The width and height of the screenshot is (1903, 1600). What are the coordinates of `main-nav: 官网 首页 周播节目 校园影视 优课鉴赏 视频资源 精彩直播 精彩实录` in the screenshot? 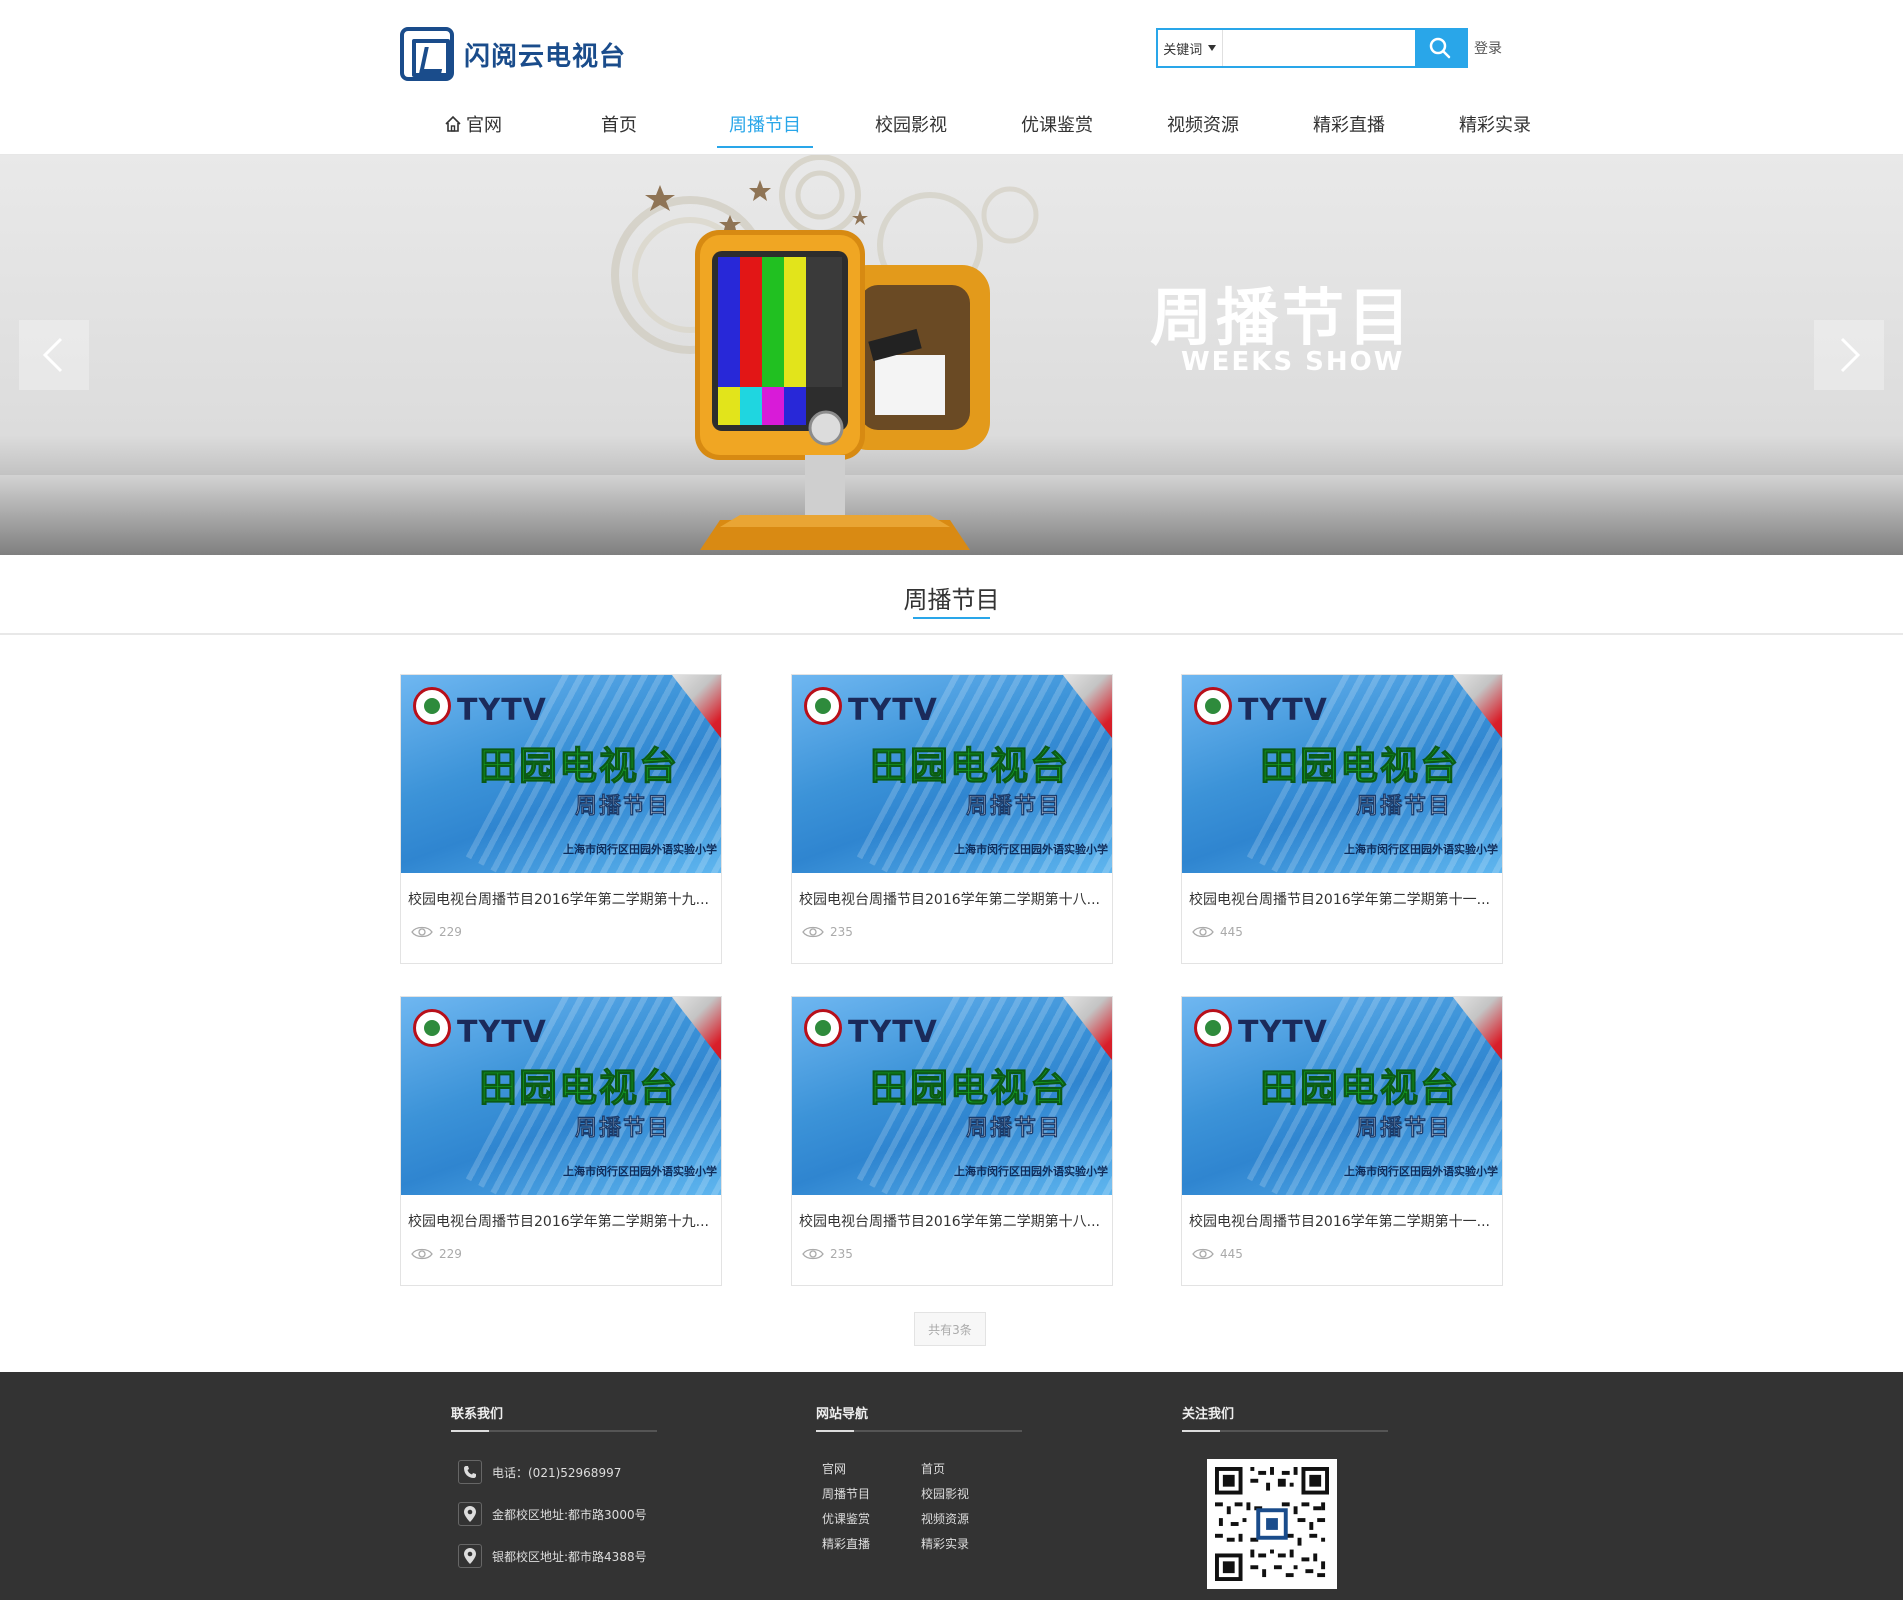 It's located at (984, 124).